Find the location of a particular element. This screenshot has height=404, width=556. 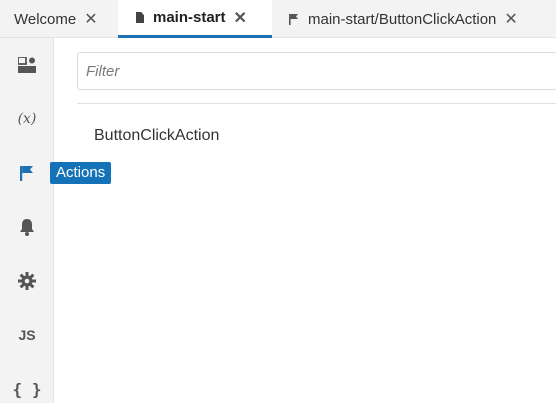

tab-main-start: main-start ✕ is located at coordinates (195, 19).